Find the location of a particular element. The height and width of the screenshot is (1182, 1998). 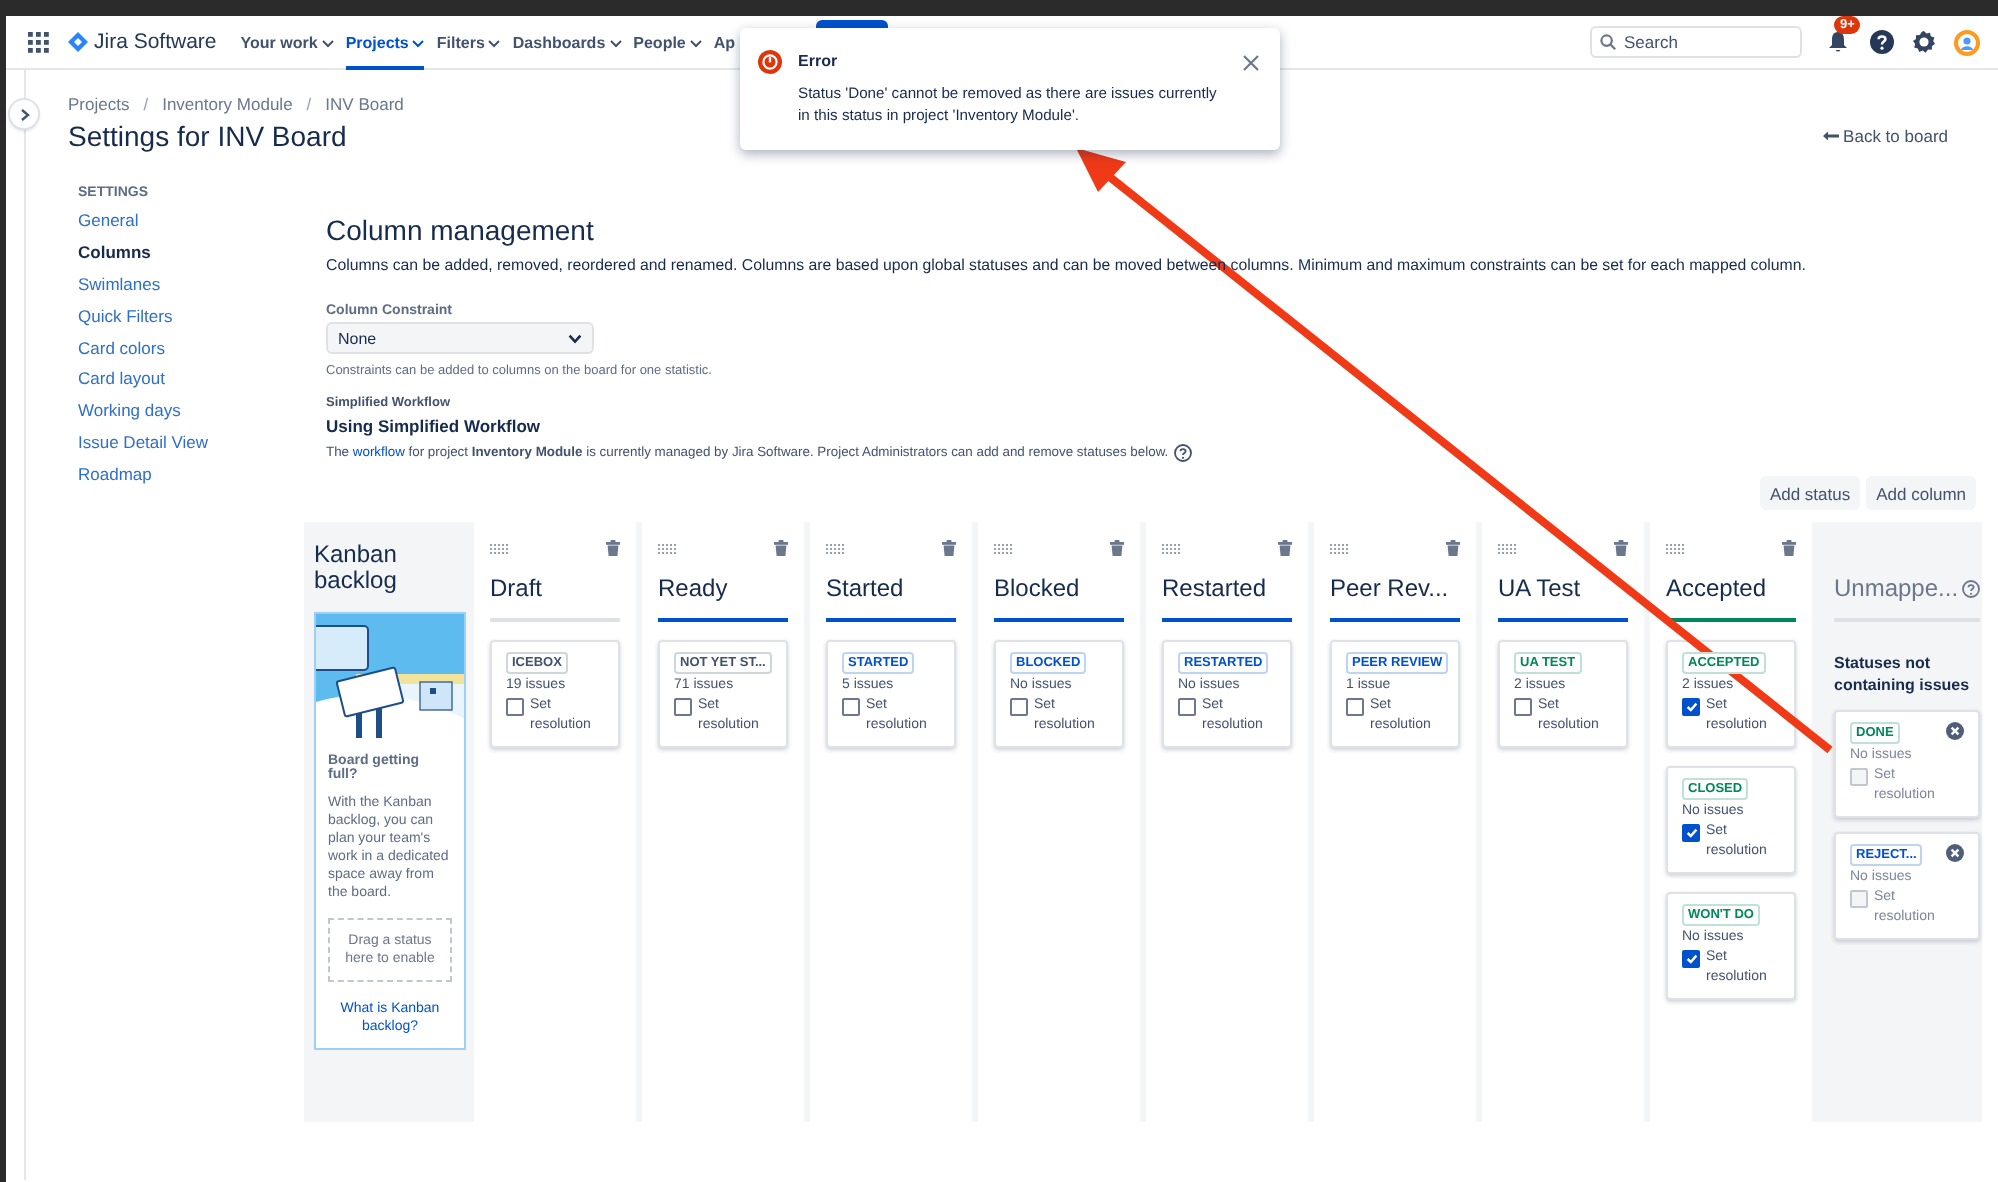

section-heading: Column management is located at coordinates (461, 230).